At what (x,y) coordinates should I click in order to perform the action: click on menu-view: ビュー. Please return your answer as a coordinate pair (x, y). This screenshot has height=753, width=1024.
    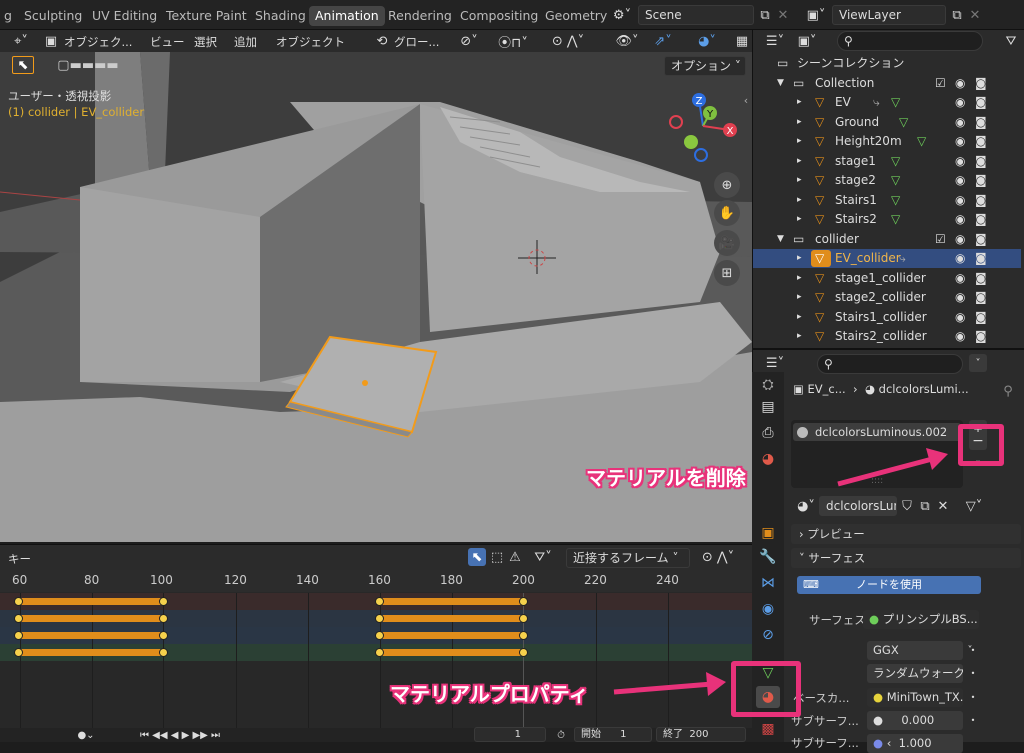
    Looking at the image, I should click on (167, 42).